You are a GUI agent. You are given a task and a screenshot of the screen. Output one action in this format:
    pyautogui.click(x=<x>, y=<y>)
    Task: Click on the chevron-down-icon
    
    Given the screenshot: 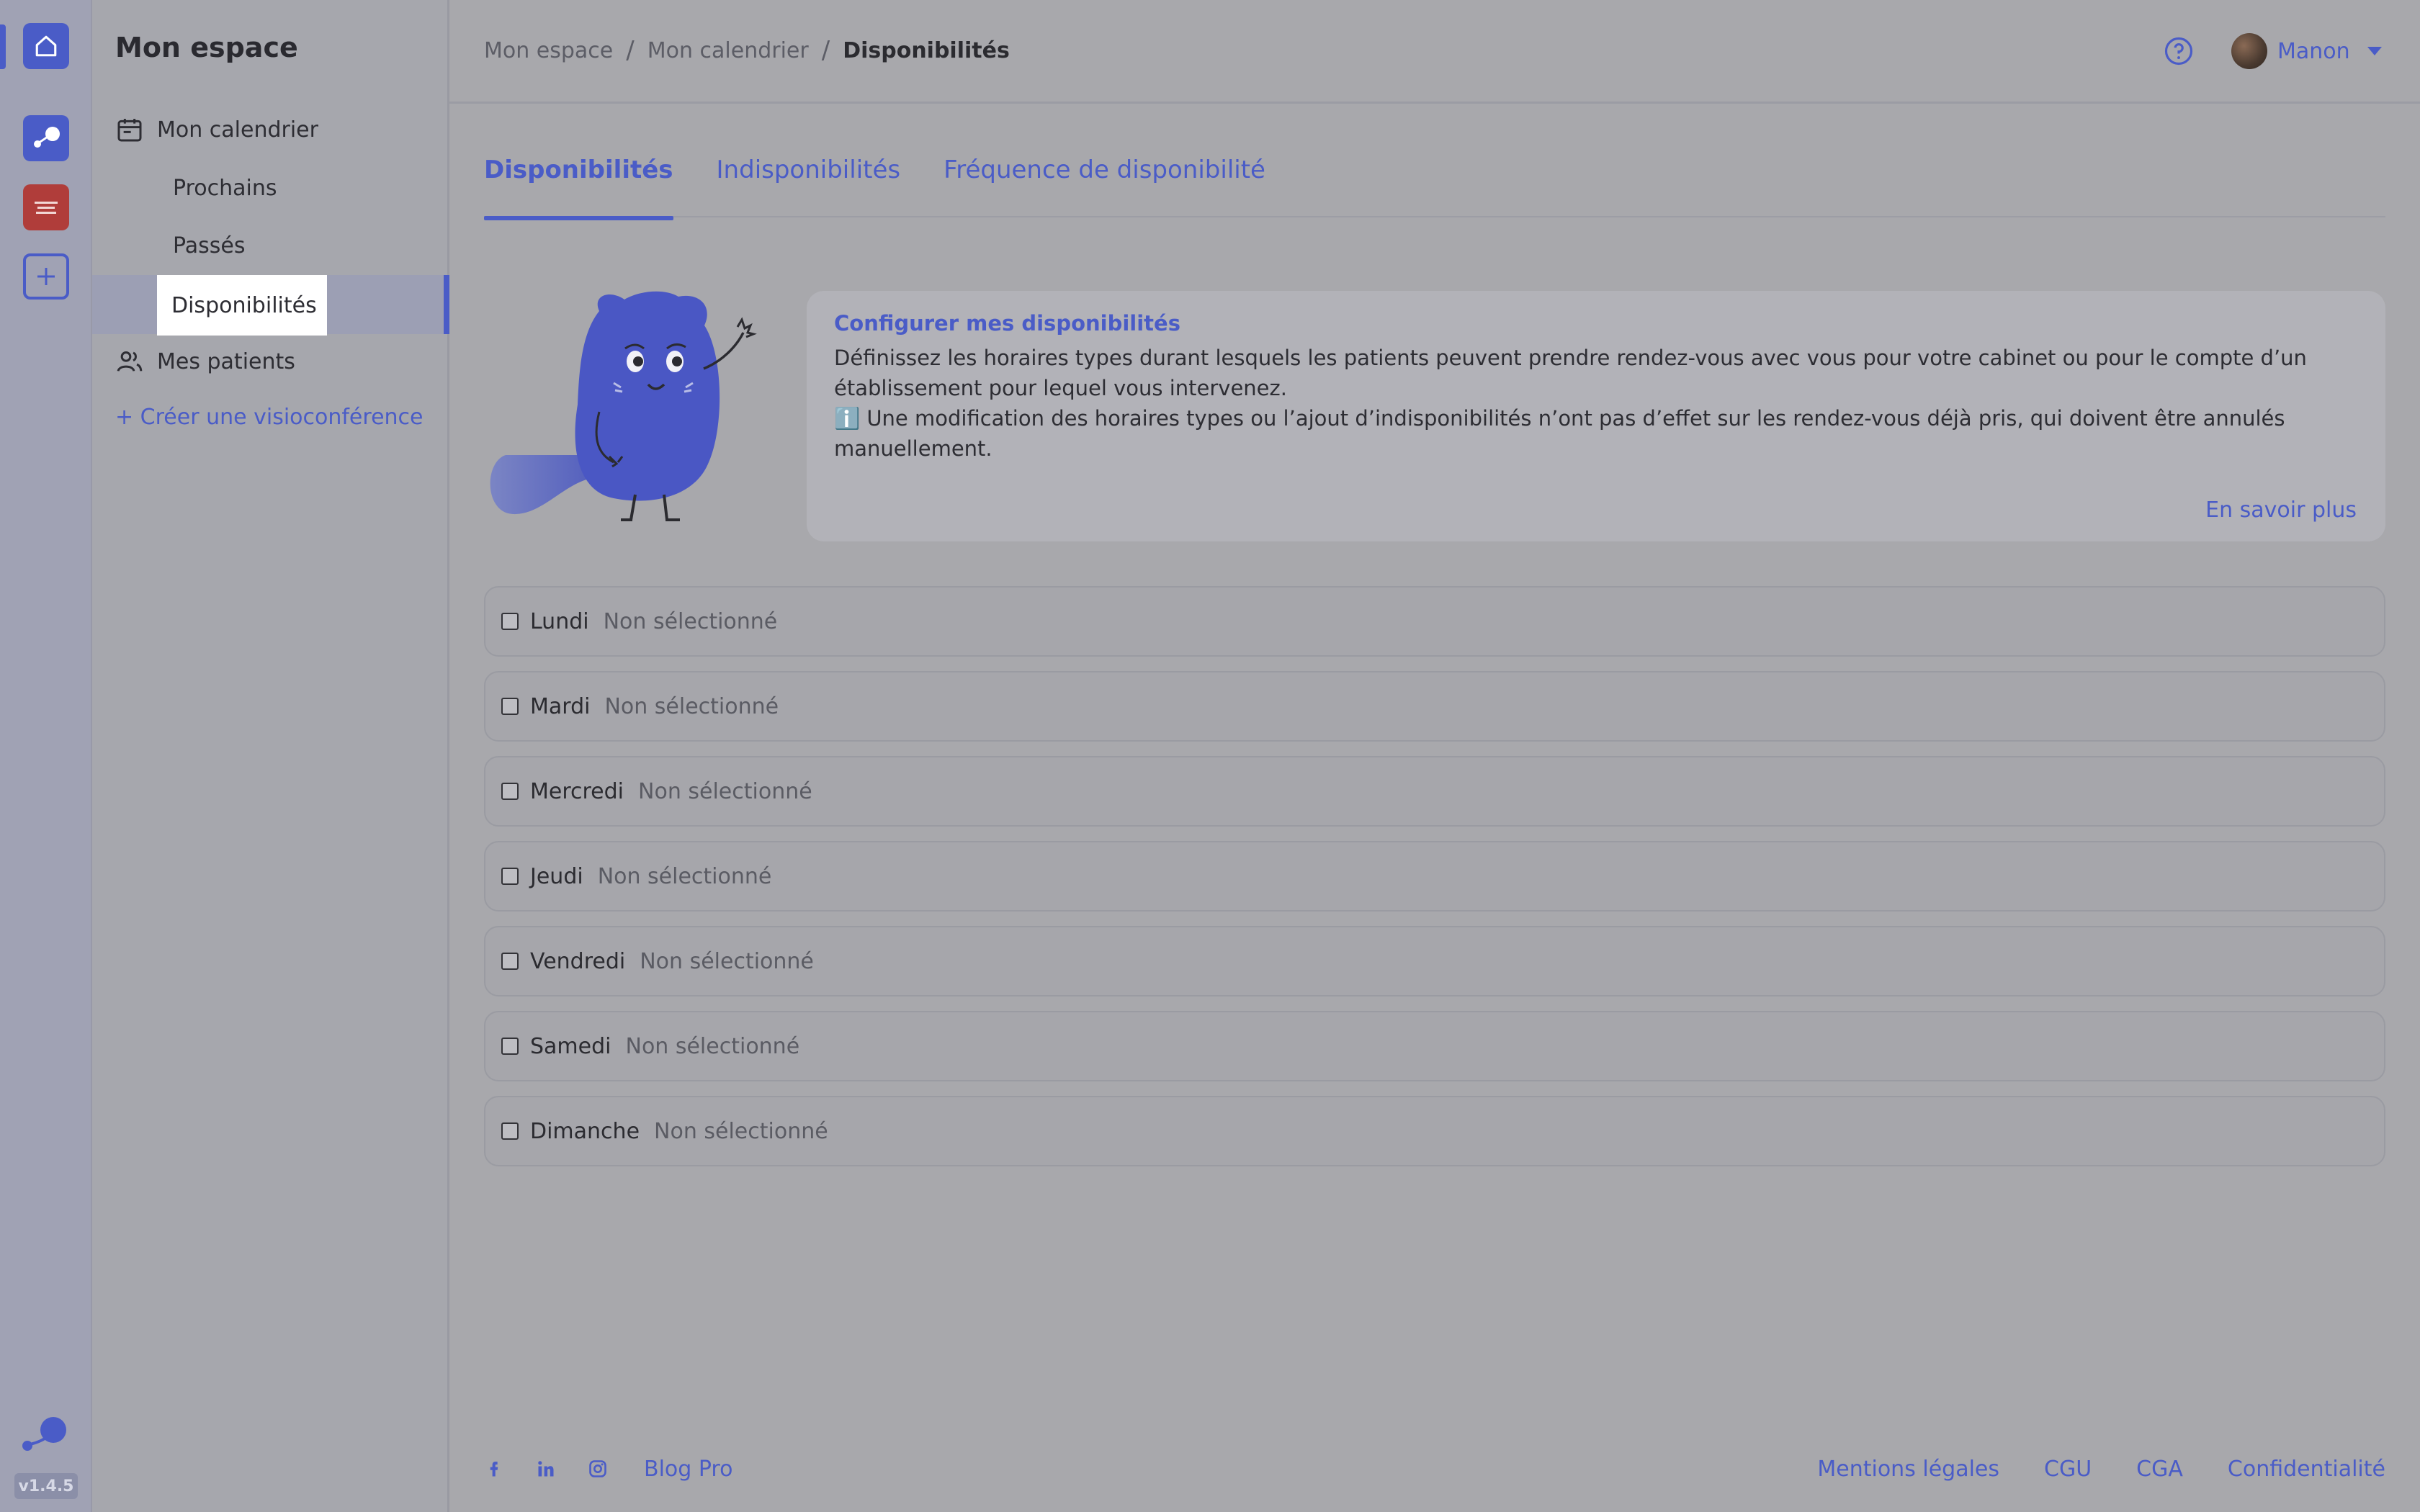 What is the action you would take?
    pyautogui.click(x=2374, y=51)
    